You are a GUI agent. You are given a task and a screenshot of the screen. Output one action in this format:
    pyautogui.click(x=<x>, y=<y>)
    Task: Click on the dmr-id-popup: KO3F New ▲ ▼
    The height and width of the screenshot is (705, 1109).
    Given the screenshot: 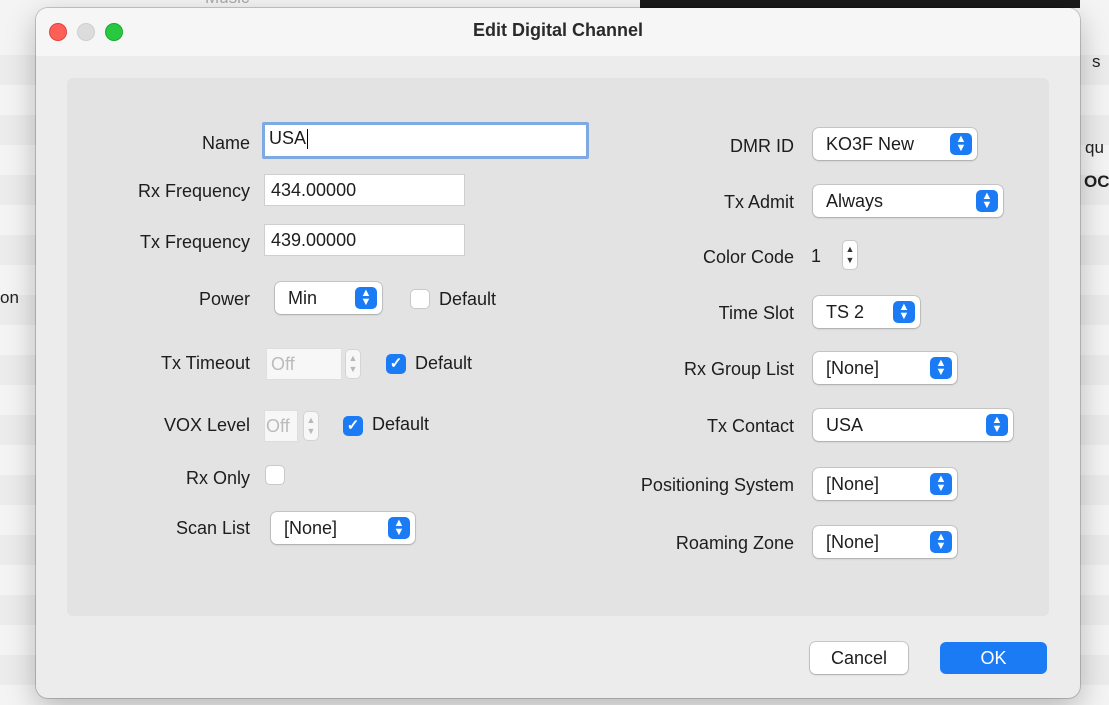 What is the action you would take?
    pyautogui.click(x=895, y=144)
    